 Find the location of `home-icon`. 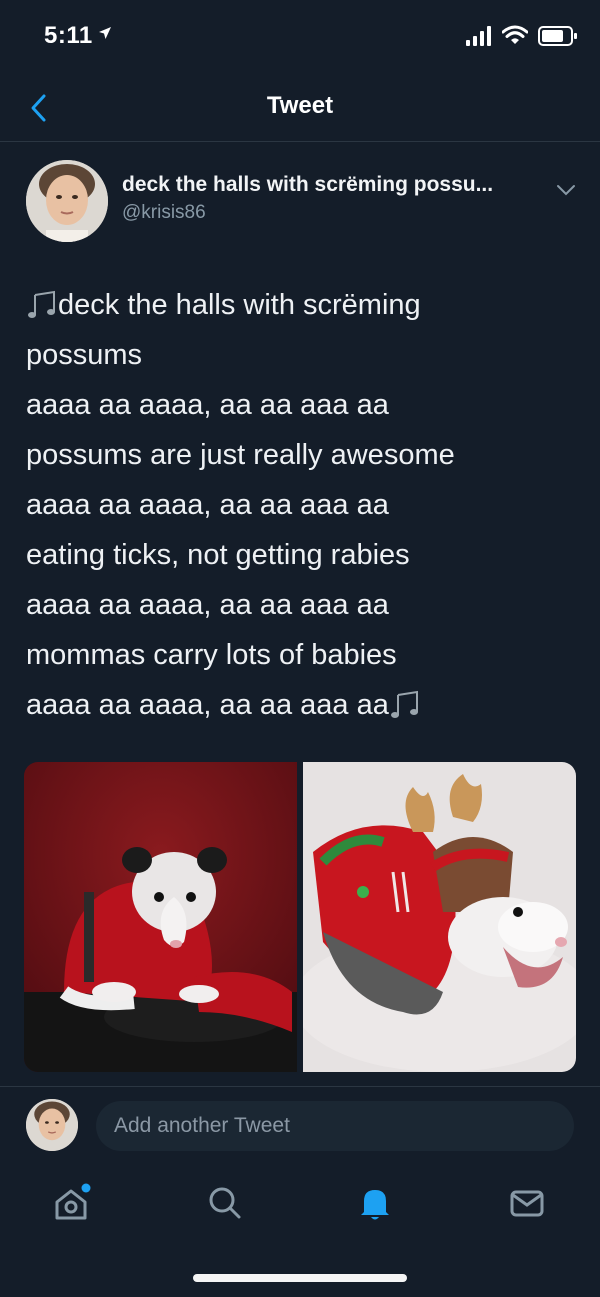

home-icon is located at coordinates (73, 1201).